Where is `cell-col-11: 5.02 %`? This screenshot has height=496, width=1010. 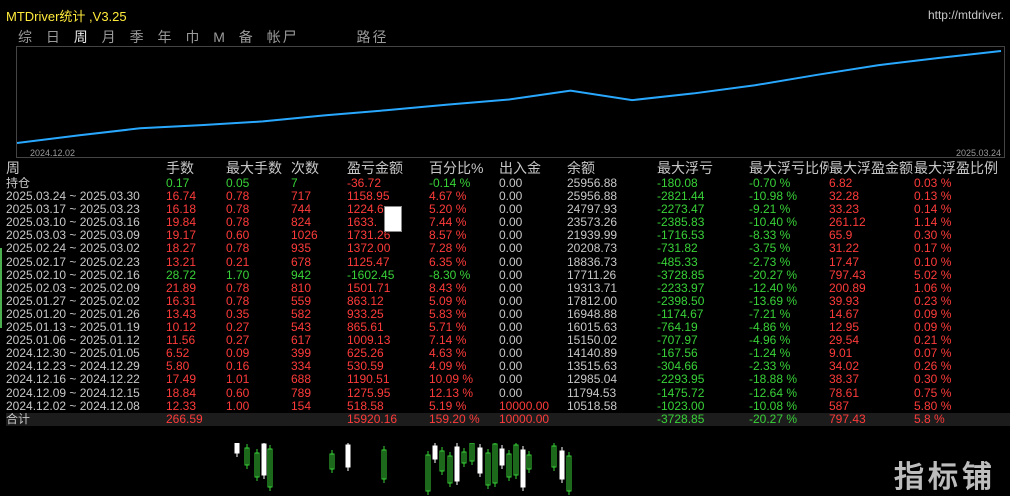
cell-col-11: 5.02 % is located at coordinates (933, 275).